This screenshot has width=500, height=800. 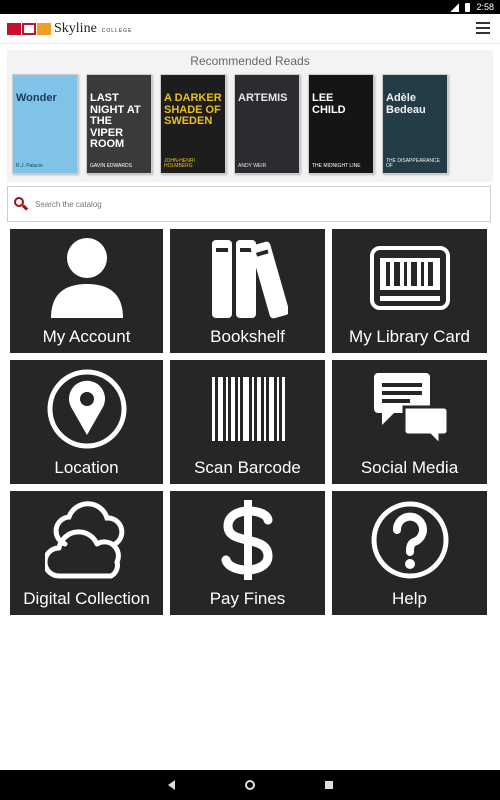 I want to click on tile-label: My Library Card, so click(x=409, y=336).